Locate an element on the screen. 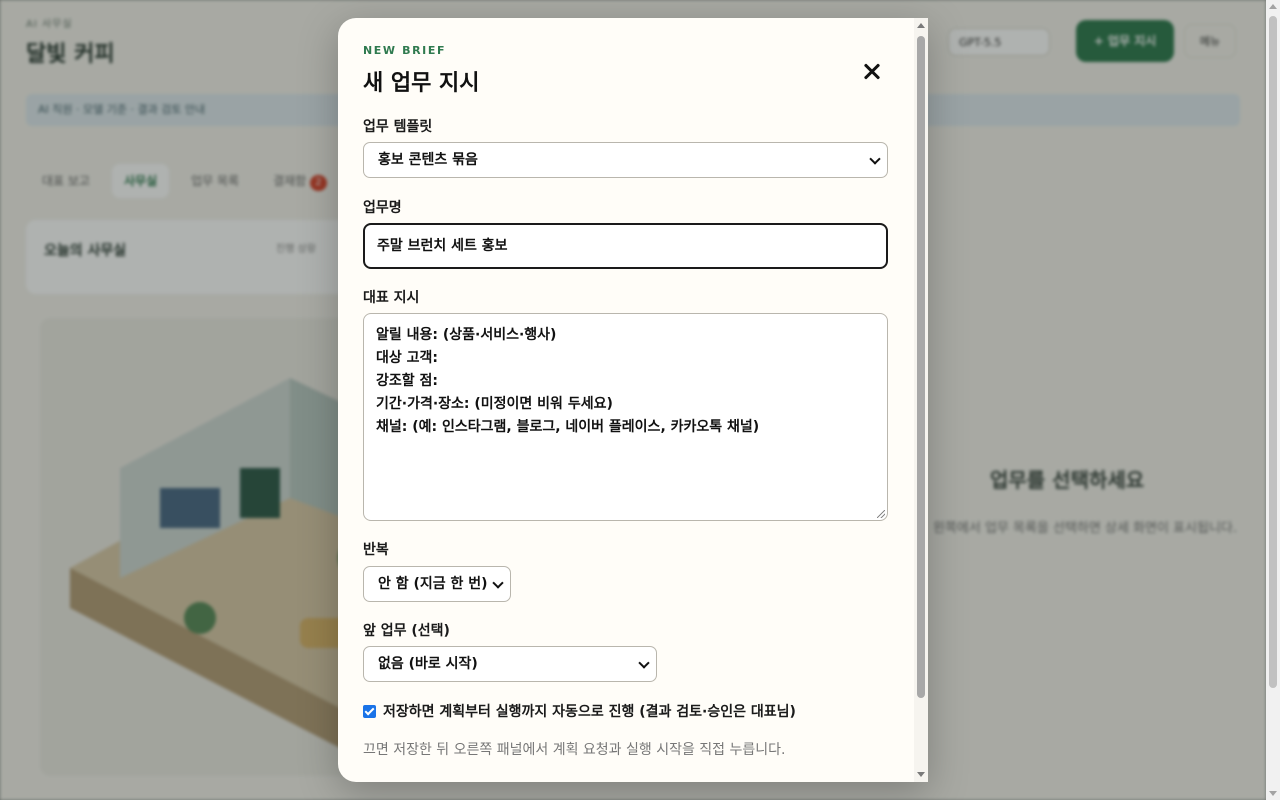 This screenshot has width=1280, height=800. dialog-title: 새 업무 지시 is located at coordinates (421, 83).